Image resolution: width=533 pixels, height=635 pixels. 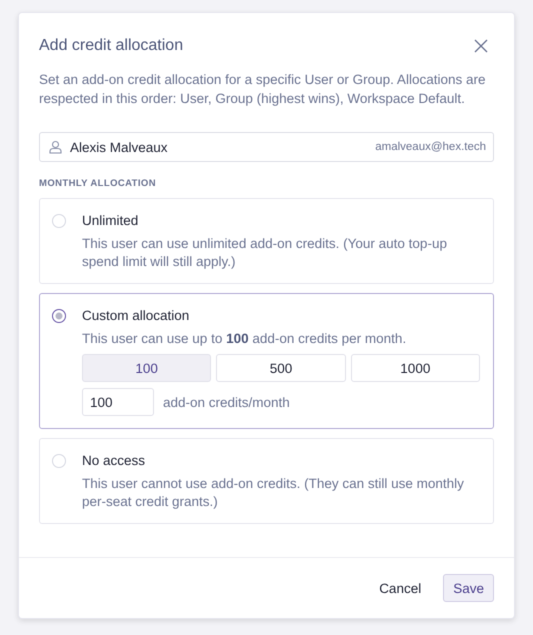 What do you see at coordinates (245, 339) in the screenshot?
I see `option-description: This user can use up to 100 add-on credits per month.` at bounding box center [245, 339].